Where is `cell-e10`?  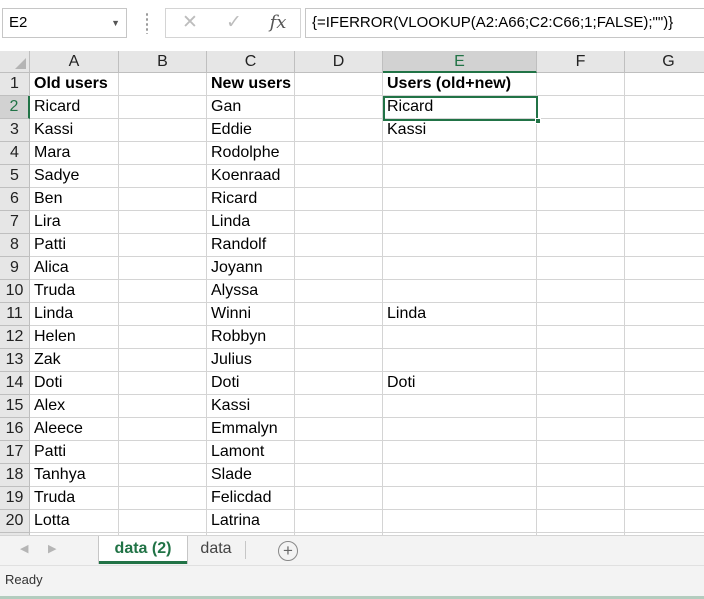 cell-e10 is located at coordinates (460, 291).